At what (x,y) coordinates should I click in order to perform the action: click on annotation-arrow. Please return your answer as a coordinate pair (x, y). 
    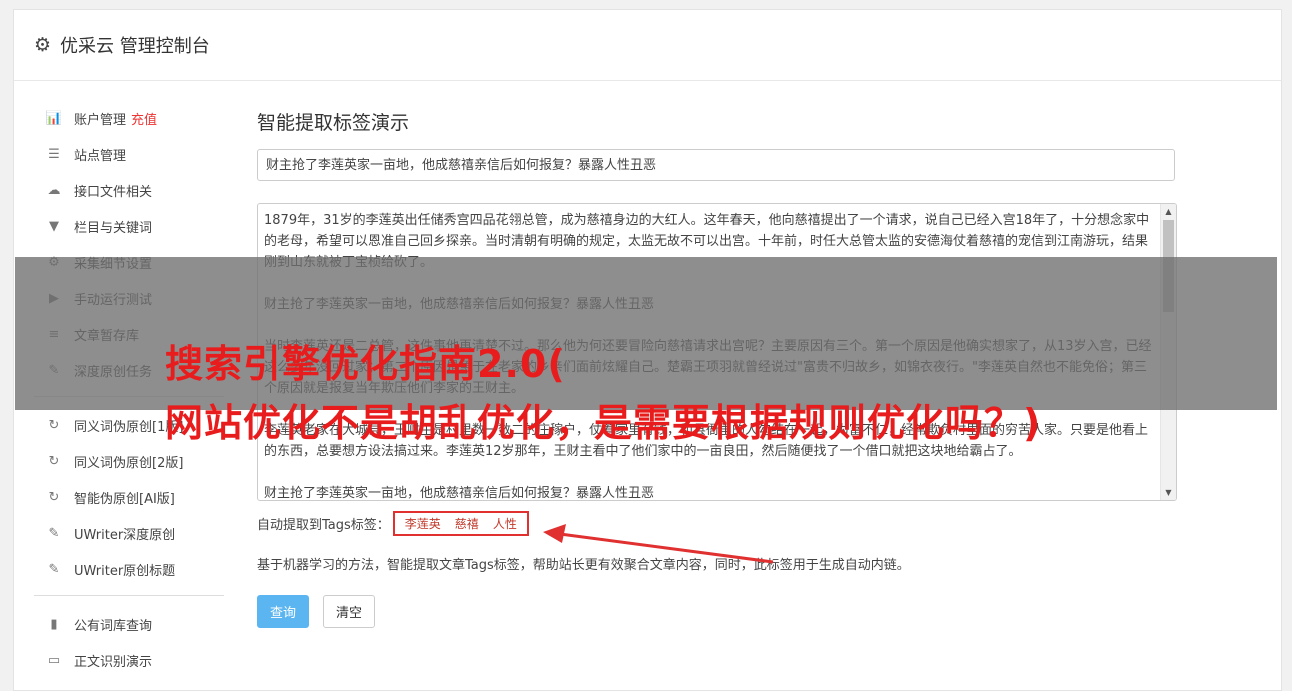
    Looking at the image, I should click on (658, 544).